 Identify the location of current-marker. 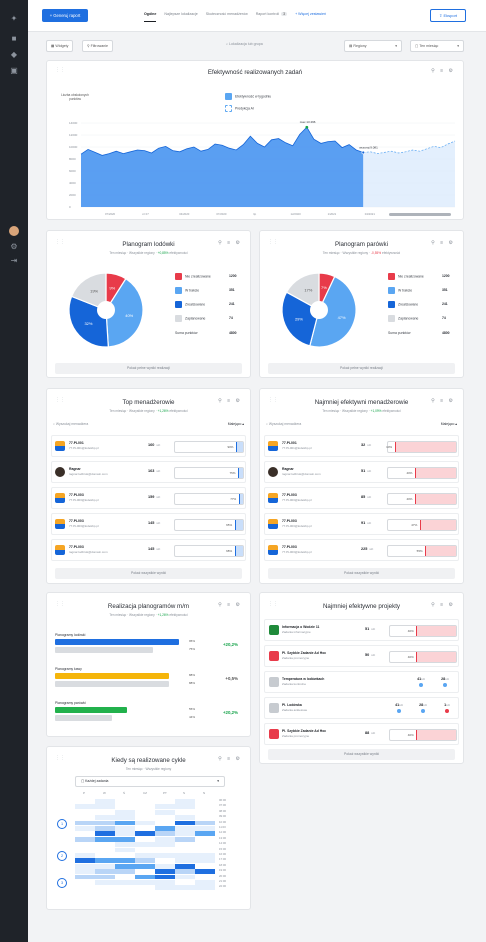
(363, 152).